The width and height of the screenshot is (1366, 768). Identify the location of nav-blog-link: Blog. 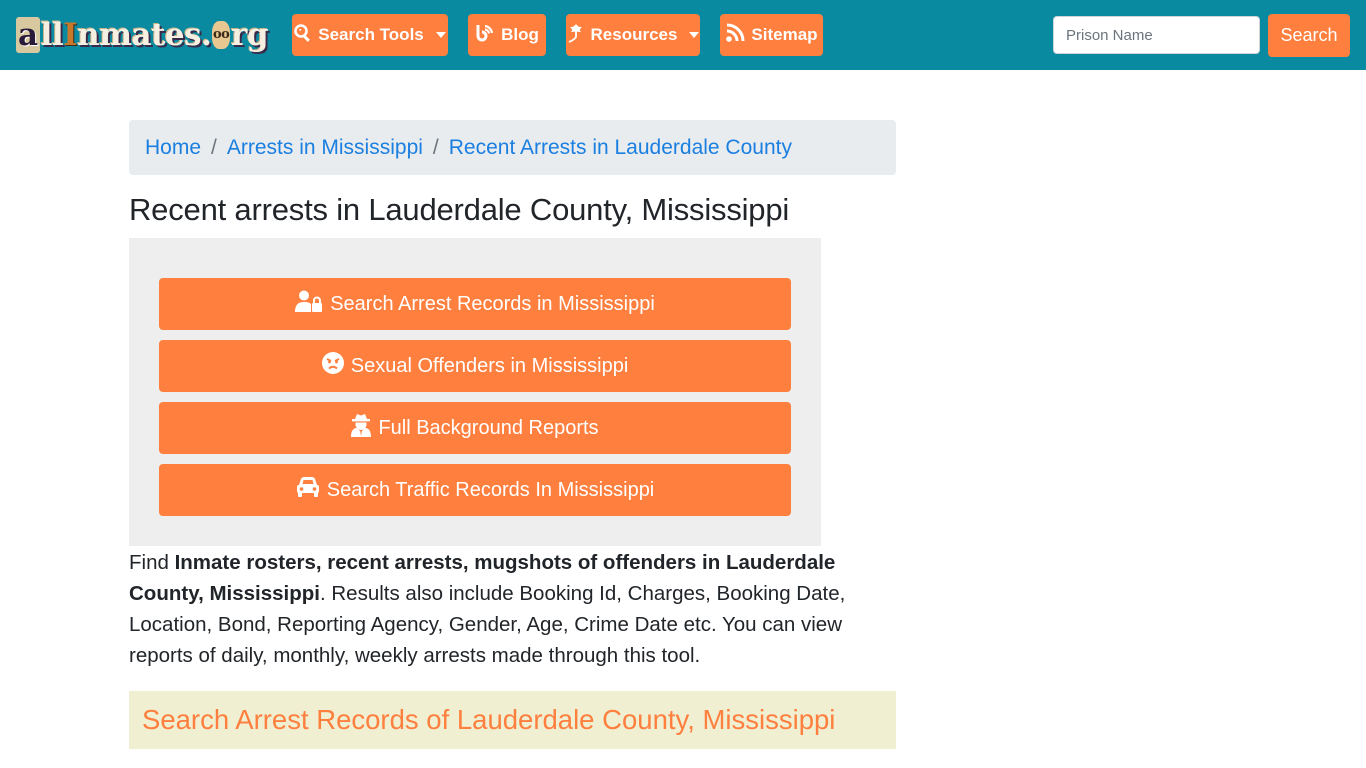
(507, 35).